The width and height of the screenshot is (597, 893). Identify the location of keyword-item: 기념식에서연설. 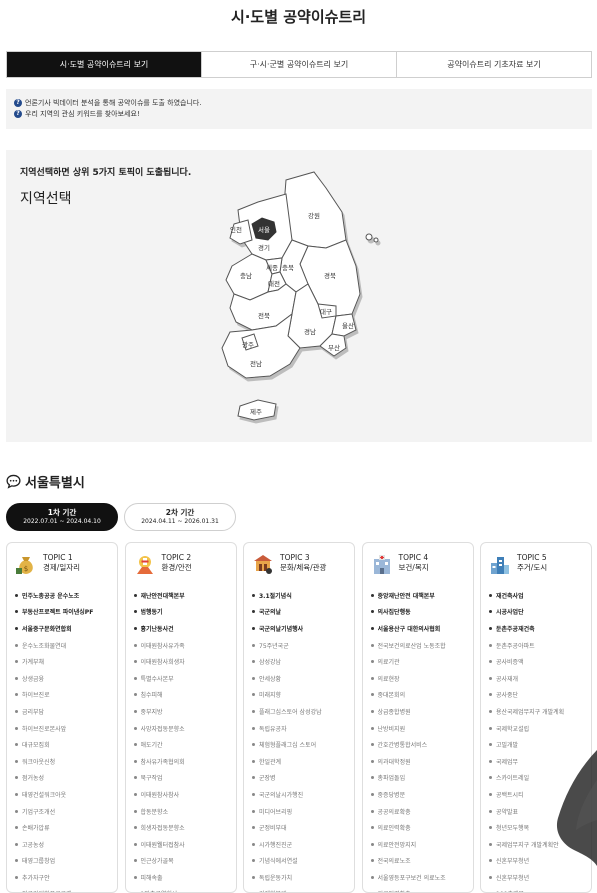
(299, 861).